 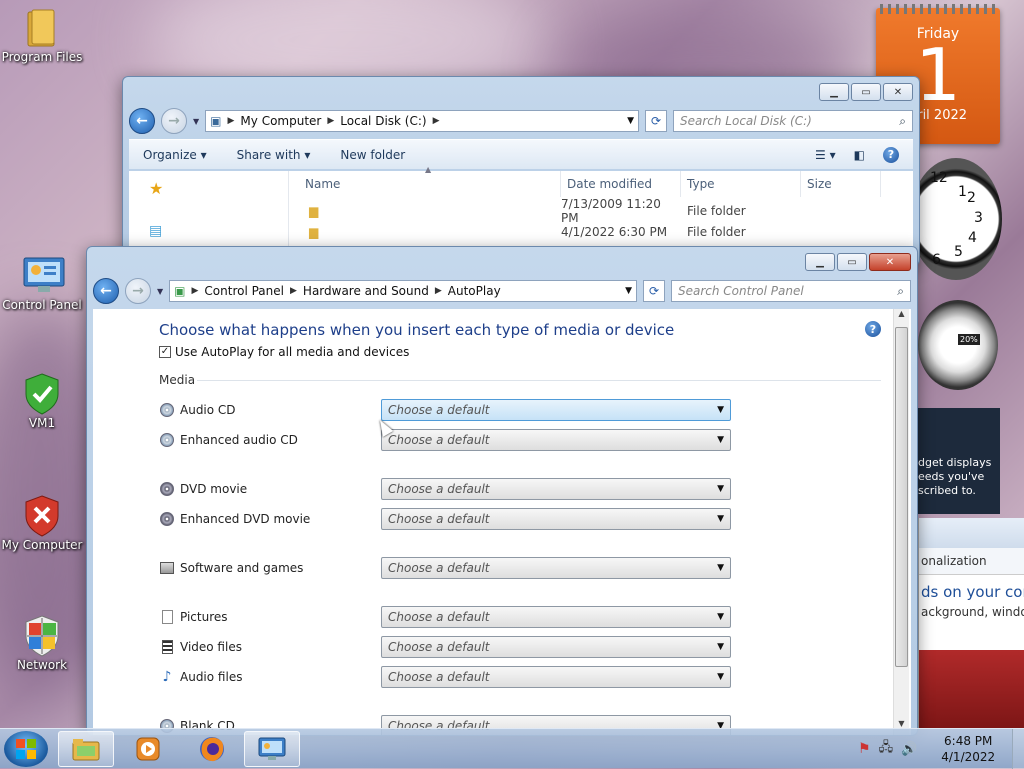 What do you see at coordinates (859, 155) in the screenshot?
I see `preview-pane-icon: ◧` at bounding box center [859, 155].